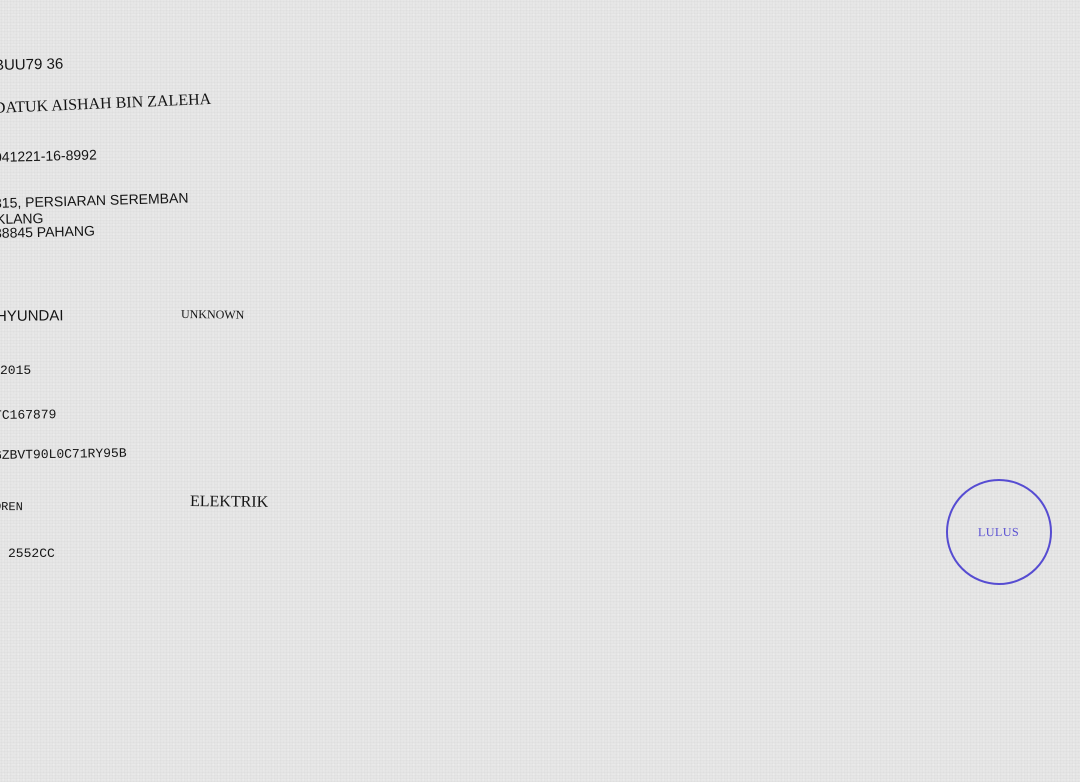 This screenshot has width=1080, height=782. Describe the element at coordinates (63, 454) in the screenshot. I see `chassis-number: GZBVT90L0C71RY95B` at that location.